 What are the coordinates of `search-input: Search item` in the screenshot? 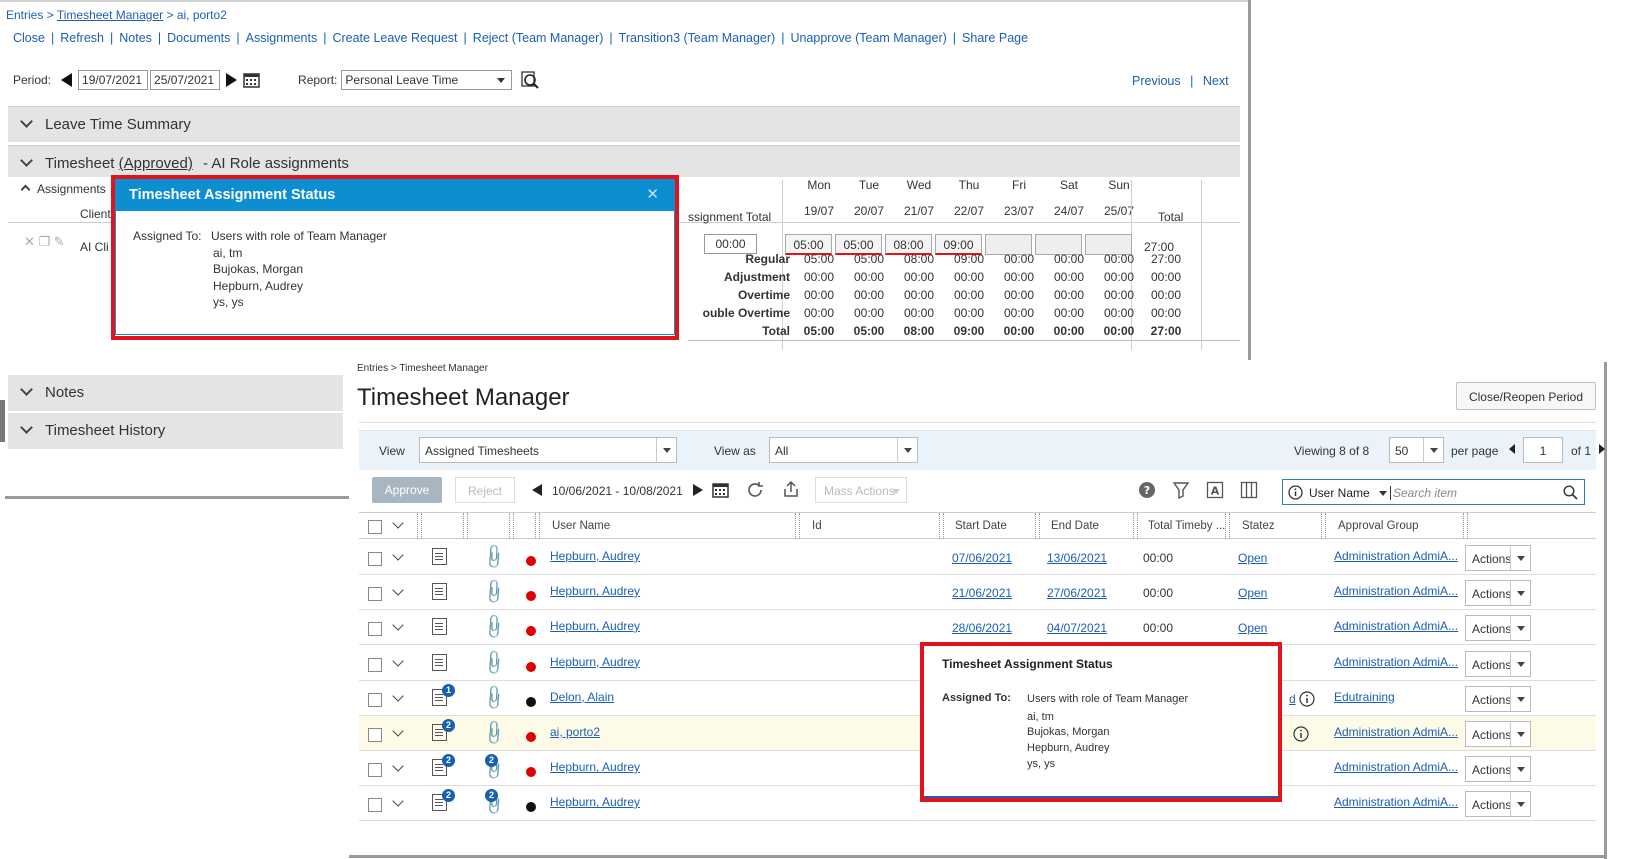 It's located at (1425, 493).